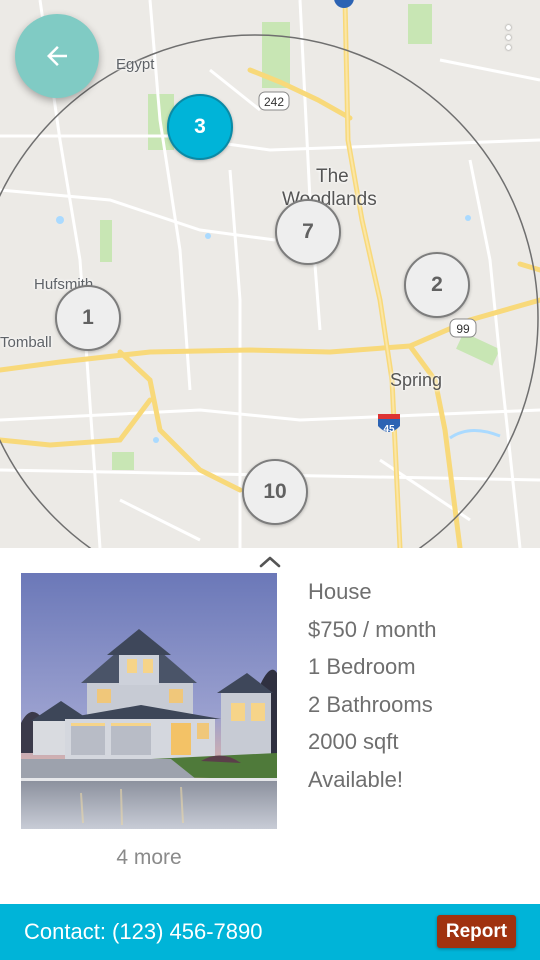  Describe the element at coordinates (508, 27) in the screenshot. I see `more-vert-icon` at that location.